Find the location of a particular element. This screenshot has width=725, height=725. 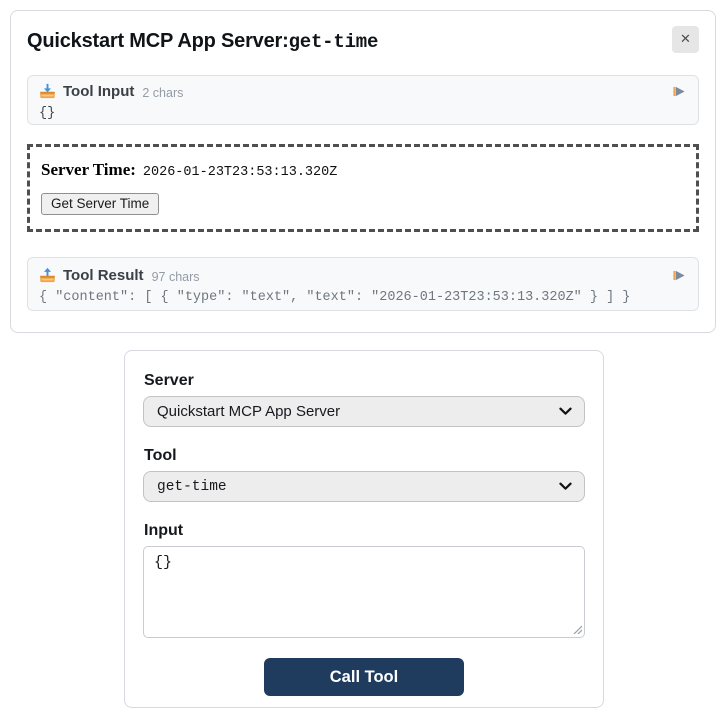

input-textarea-wrap is located at coordinates (364, 592).